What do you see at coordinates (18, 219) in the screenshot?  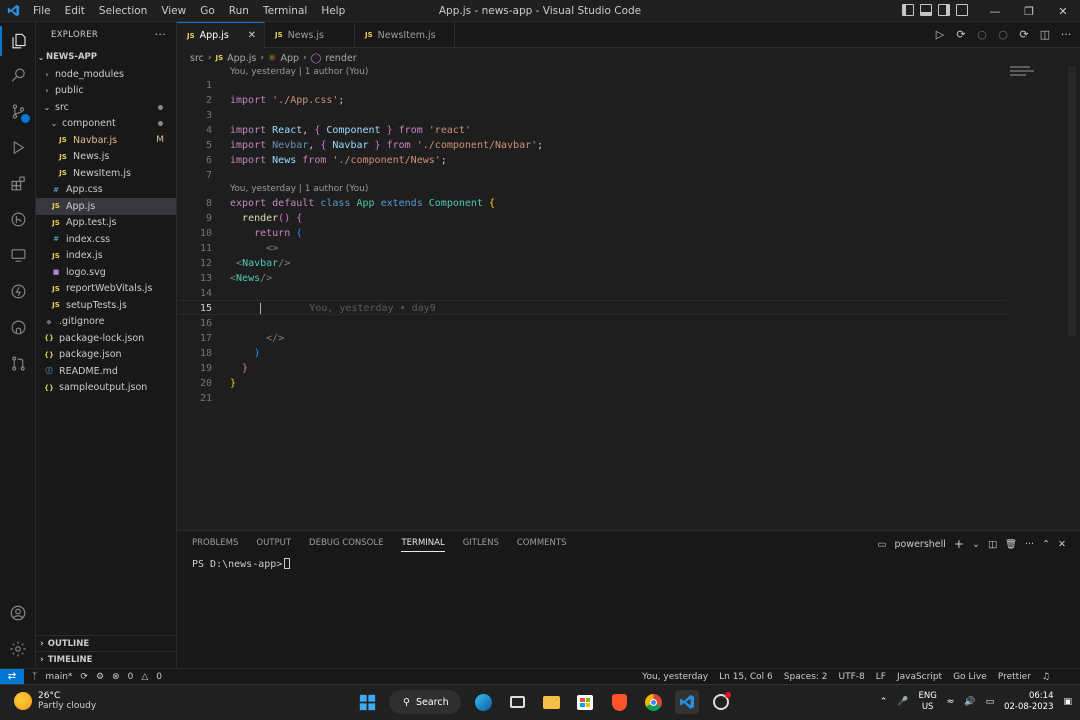 I see `gitlens-icon` at bounding box center [18, 219].